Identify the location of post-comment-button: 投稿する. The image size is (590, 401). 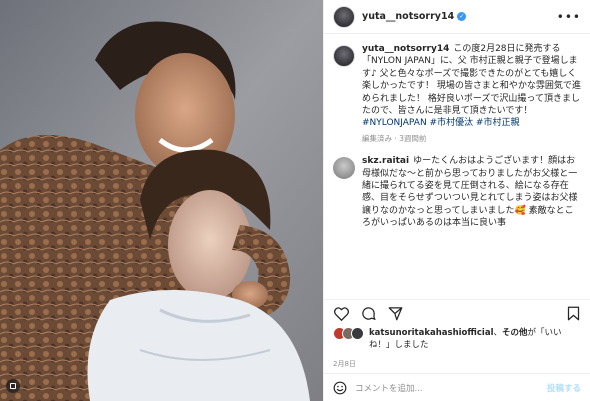
(564, 388).